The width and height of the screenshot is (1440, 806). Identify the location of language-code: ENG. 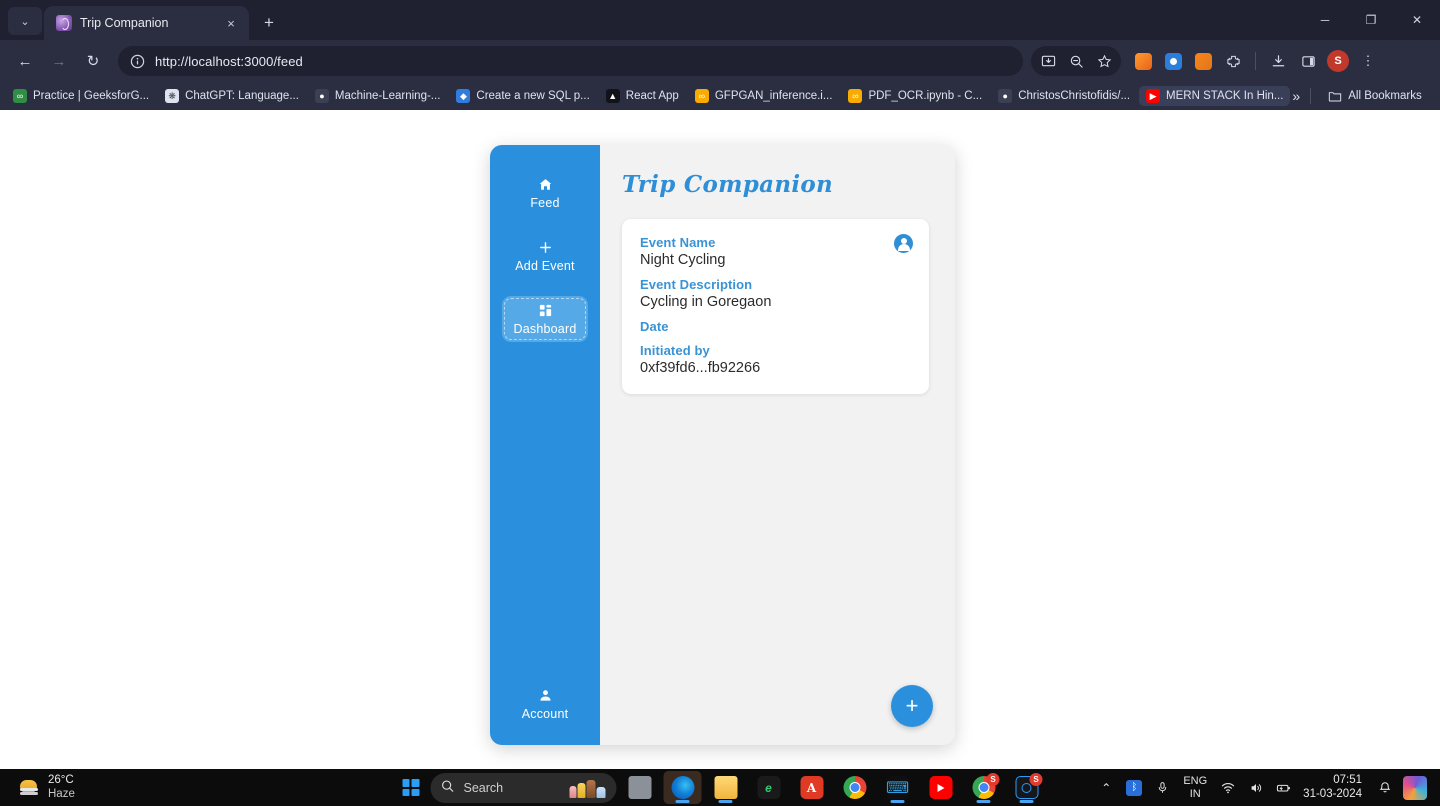
(1195, 780).